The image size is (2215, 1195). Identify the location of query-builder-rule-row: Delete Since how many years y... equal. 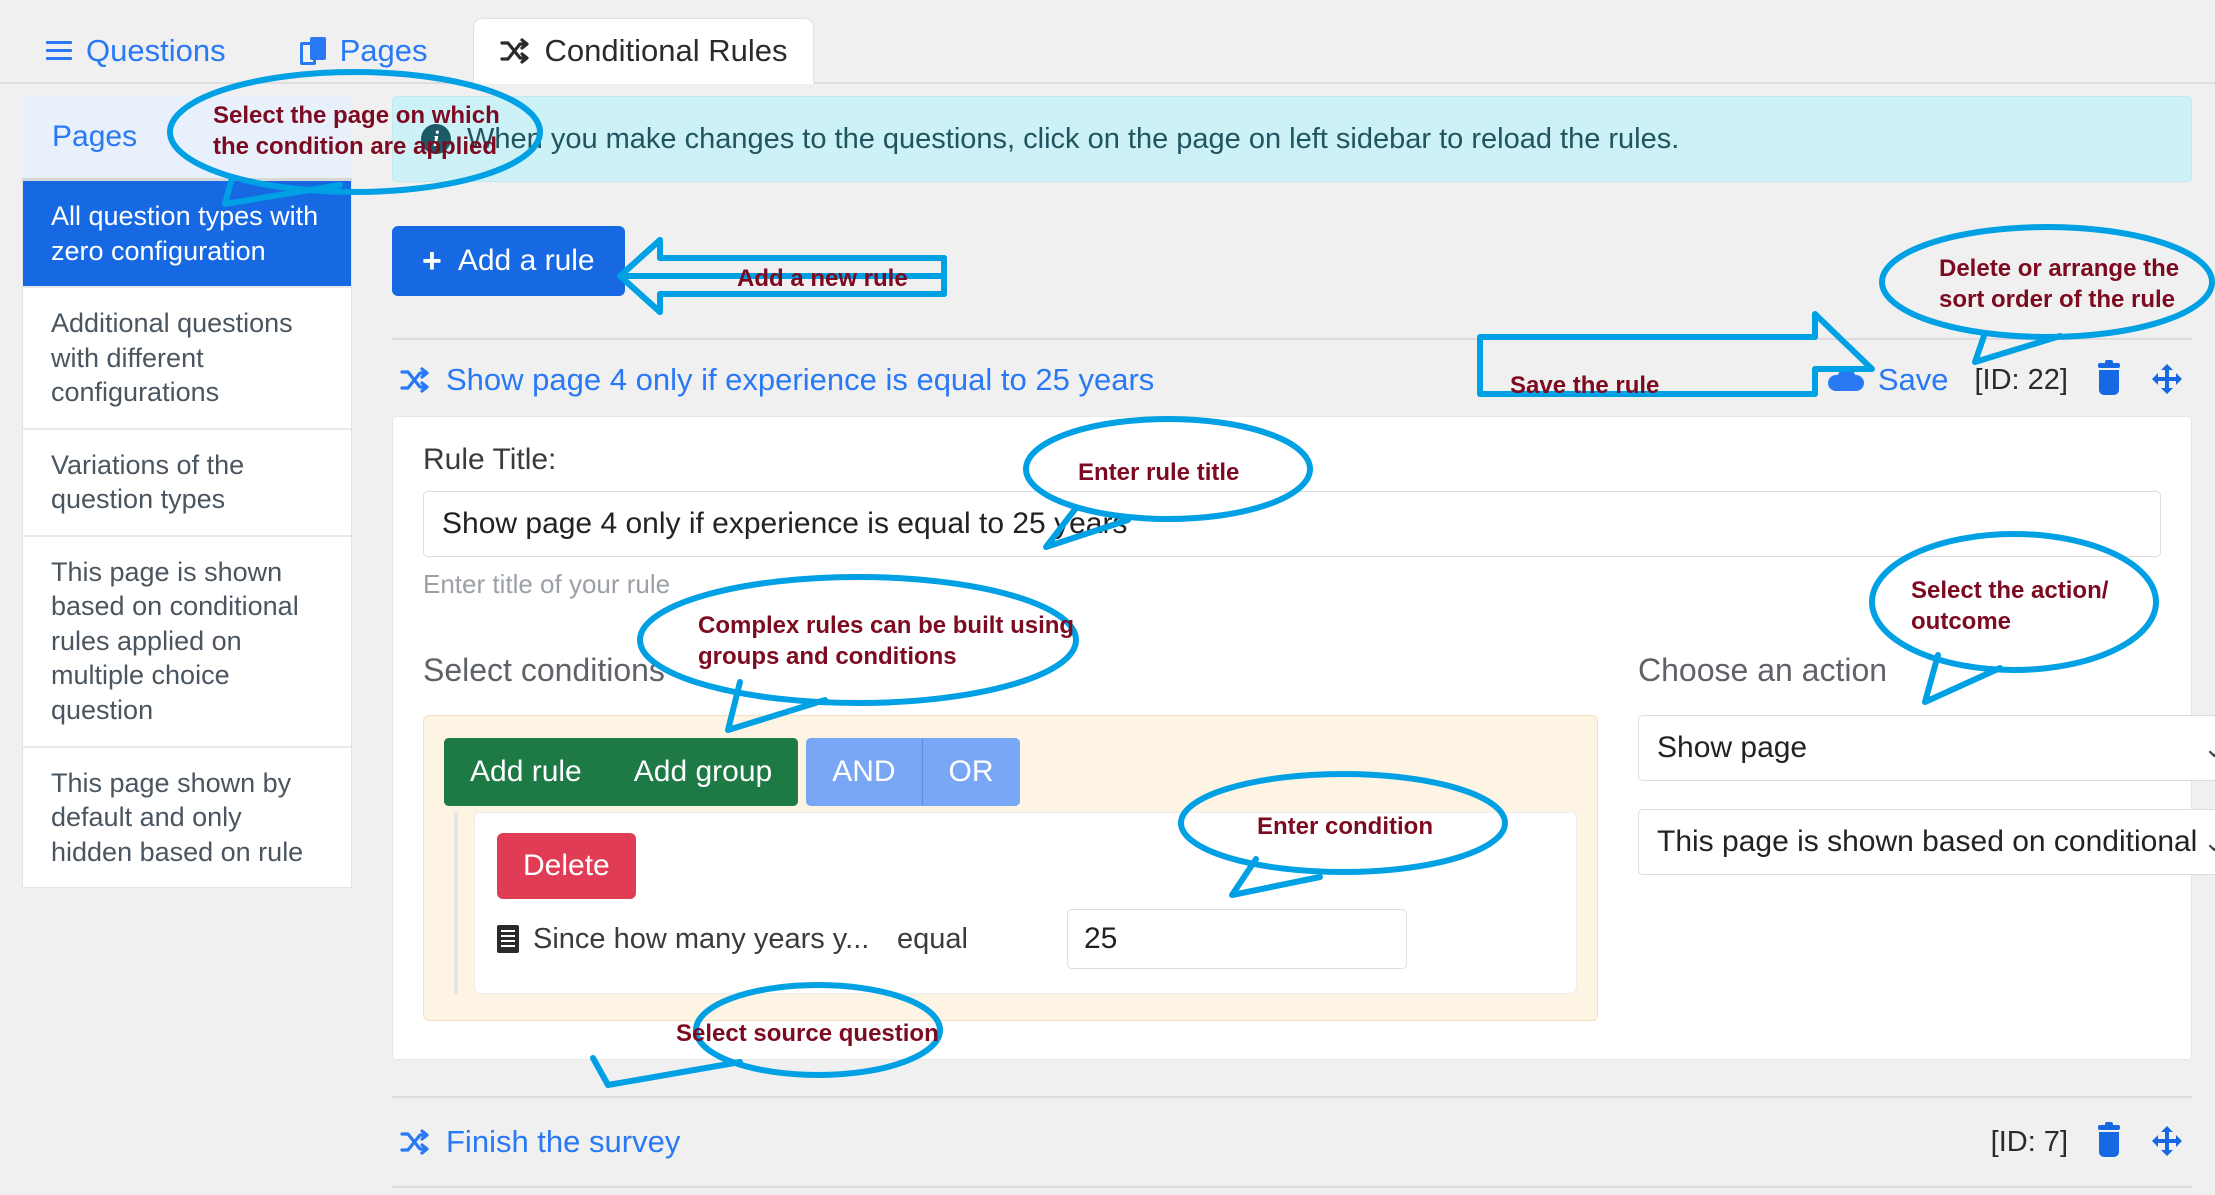
(1025, 903).